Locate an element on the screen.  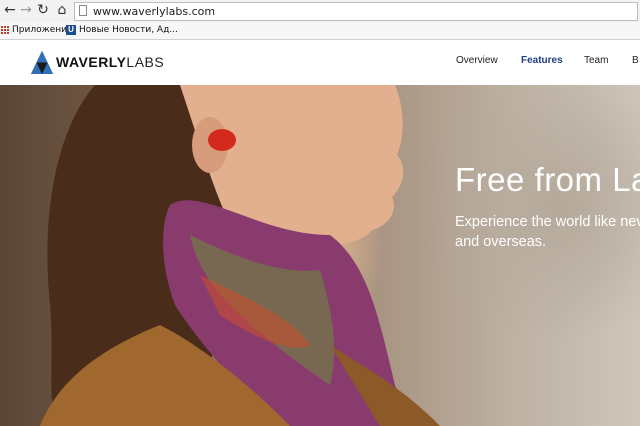
apps-grid-icon is located at coordinates (5, 30).